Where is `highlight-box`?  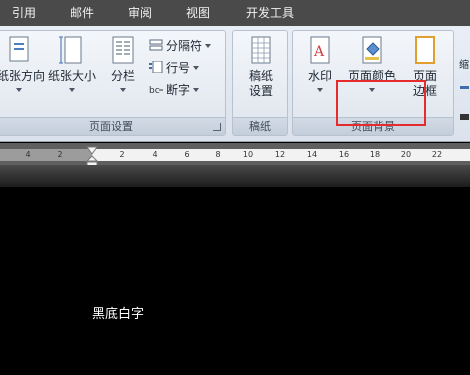 highlight-box is located at coordinates (381, 103).